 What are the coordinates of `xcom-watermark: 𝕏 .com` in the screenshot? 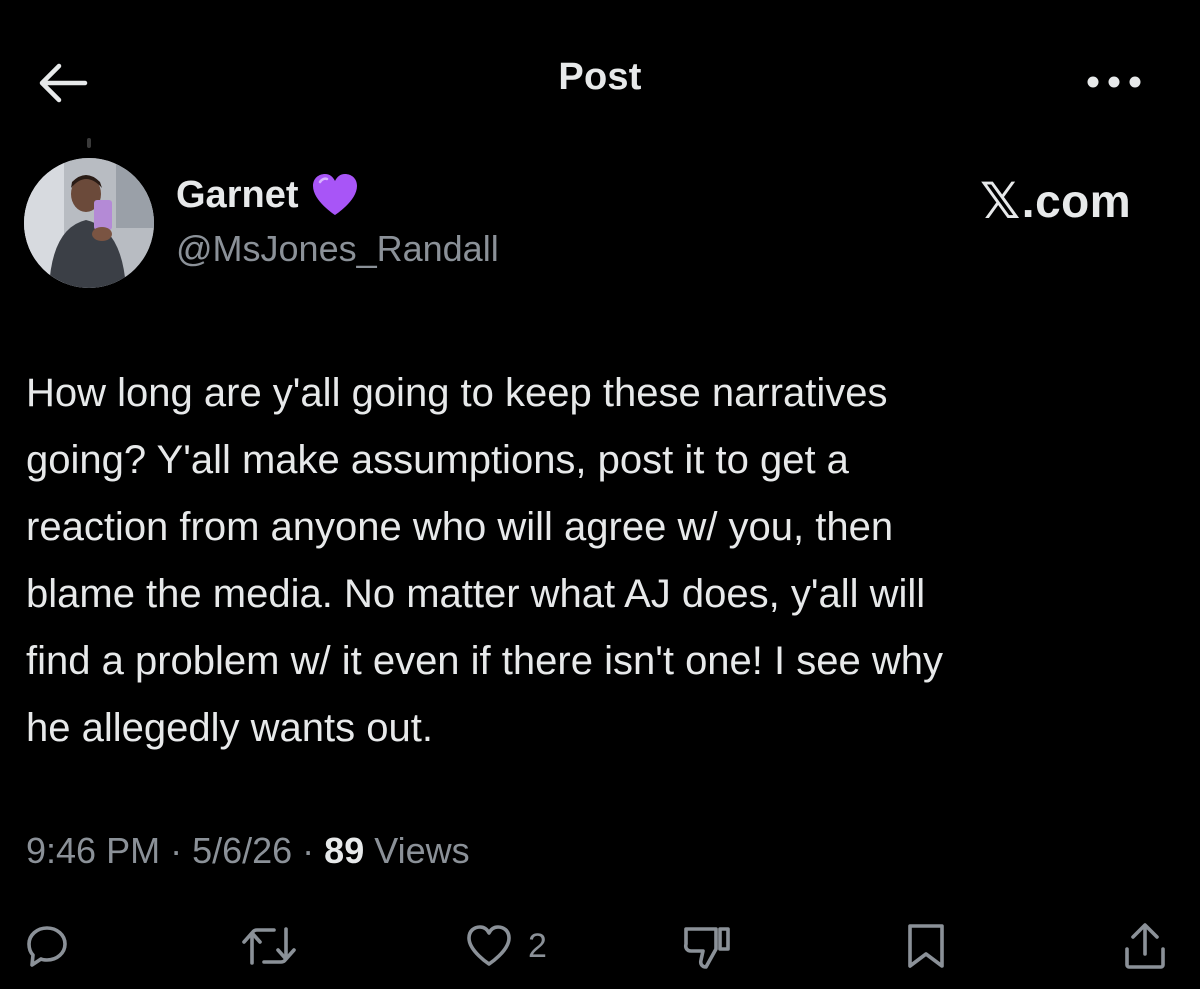 It's located at (1055, 201).